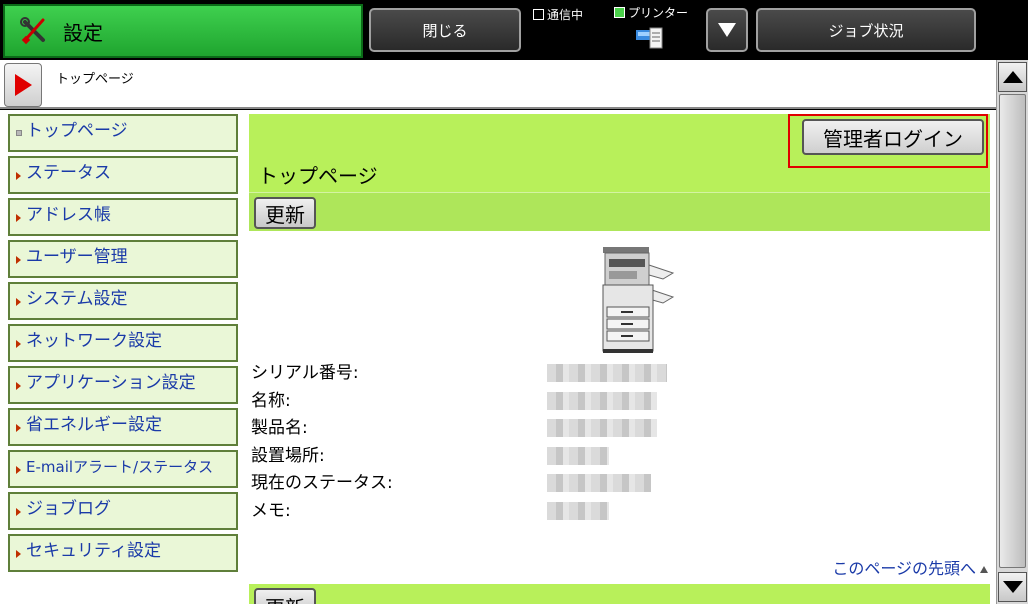 The width and height of the screenshot is (1028, 604). Describe the element at coordinates (658, 13) in the screenshot. I see `printer-status-label: プリンター` at that location.